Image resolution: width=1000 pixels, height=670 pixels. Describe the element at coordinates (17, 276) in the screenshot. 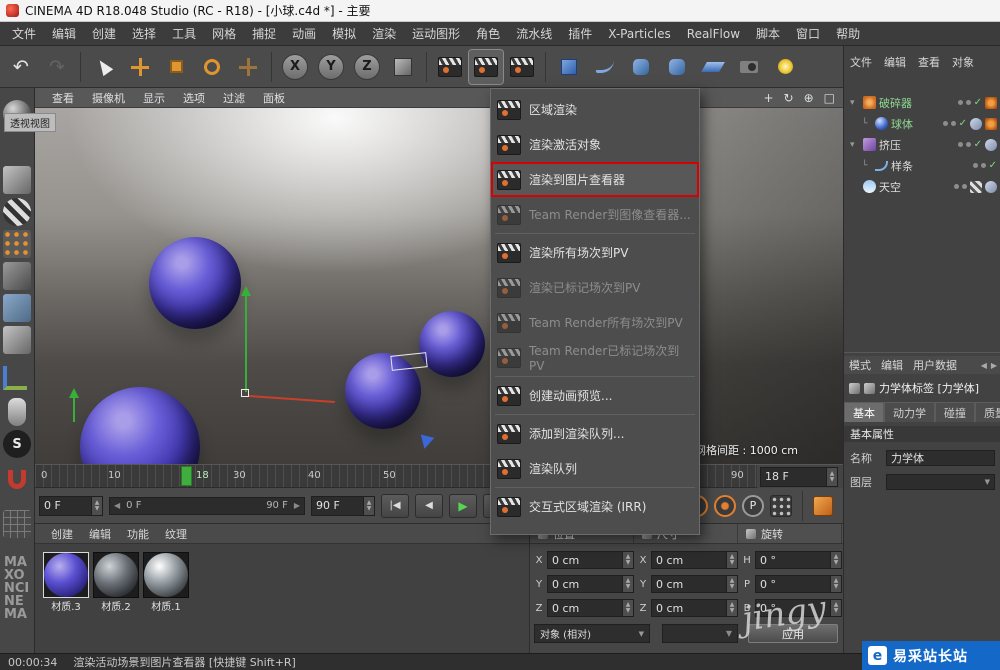

I see `edges-mode-icon` at that location.